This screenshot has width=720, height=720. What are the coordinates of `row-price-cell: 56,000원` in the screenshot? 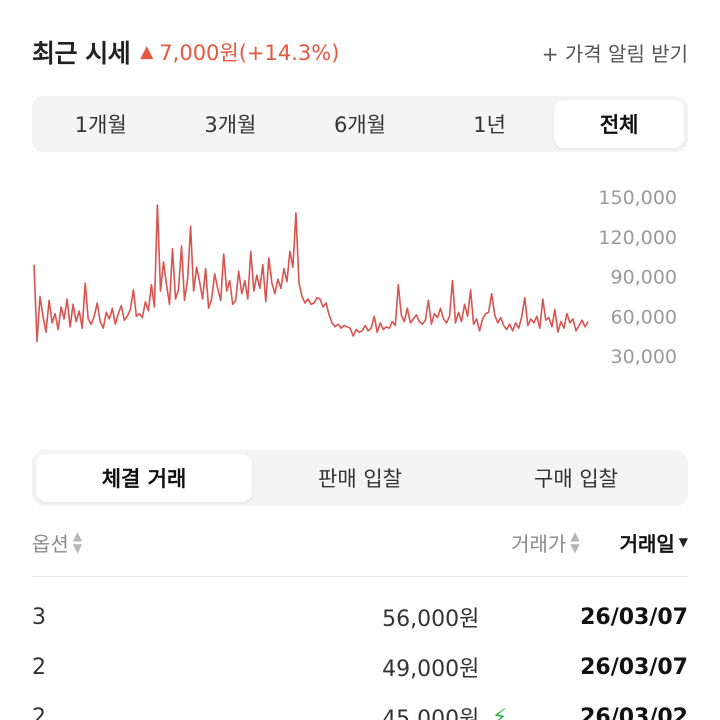 It's located at (364, 617).